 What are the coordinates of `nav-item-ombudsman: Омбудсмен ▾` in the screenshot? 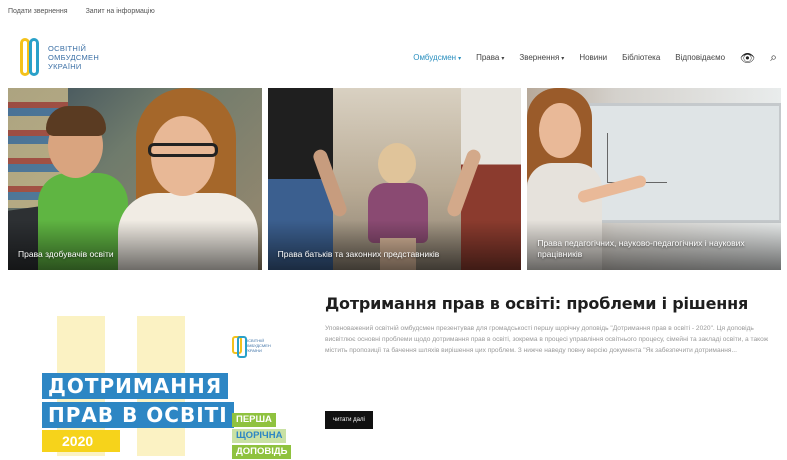 It's located at (437, 57).